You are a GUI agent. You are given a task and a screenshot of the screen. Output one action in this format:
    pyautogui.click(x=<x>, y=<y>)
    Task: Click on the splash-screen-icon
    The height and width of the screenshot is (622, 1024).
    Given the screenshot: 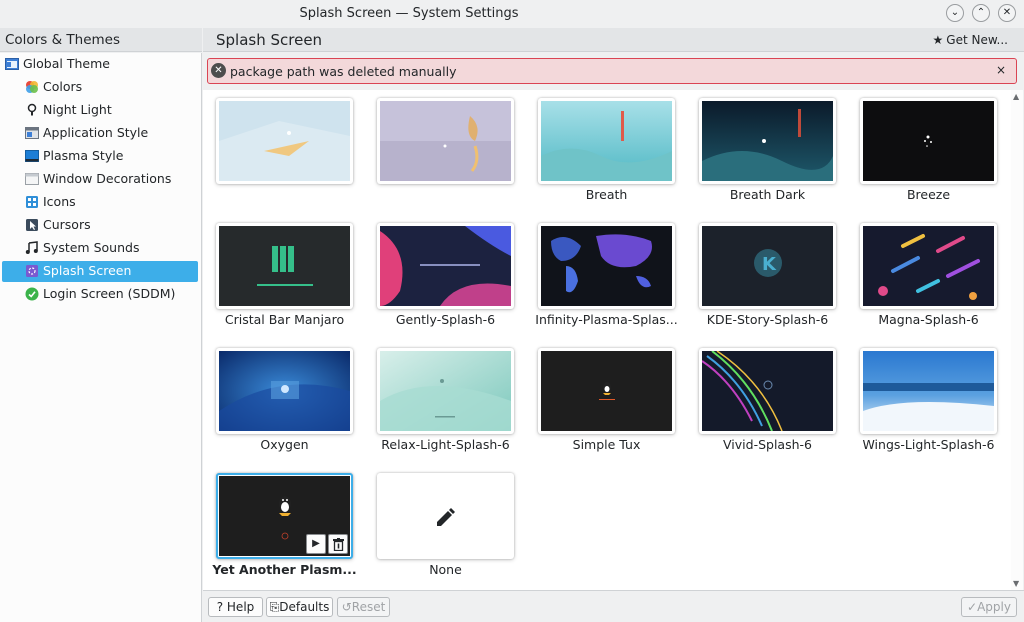 What is the action you would take?
    pyautogui.click(x=32, y=271)
    